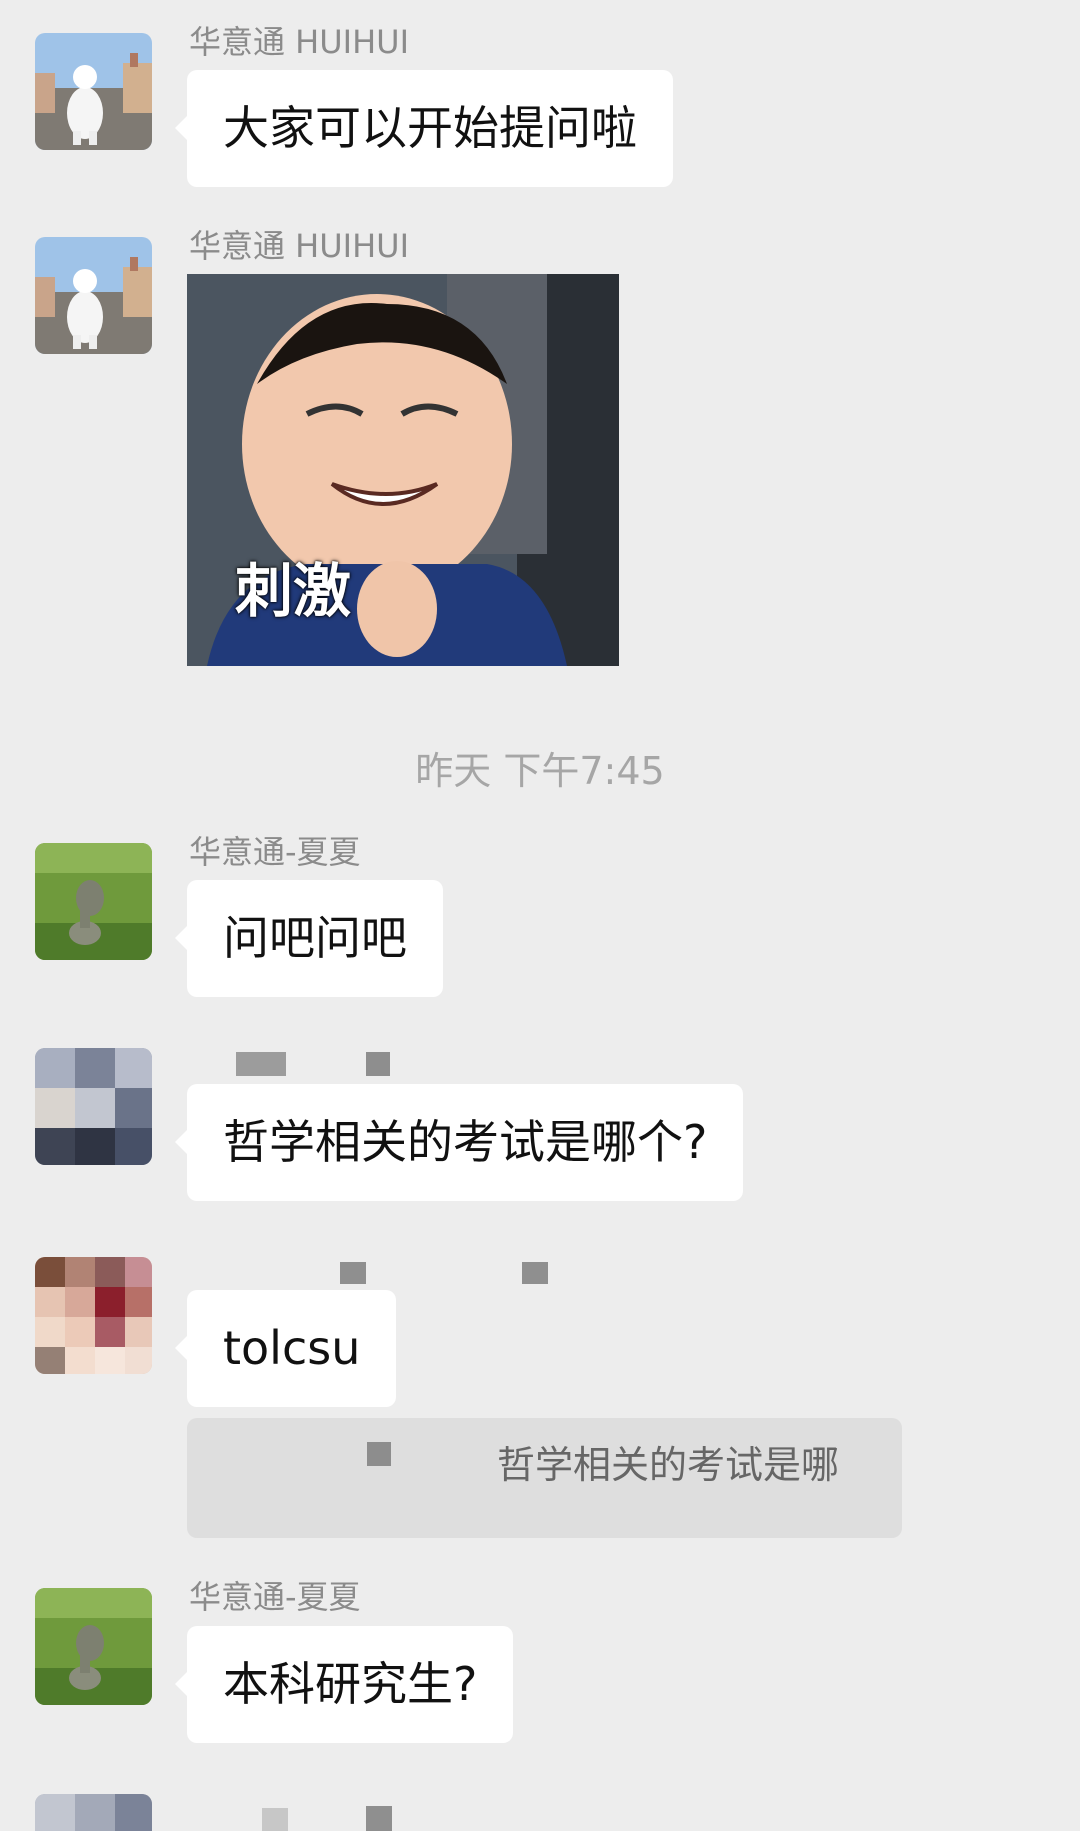 The width and height of the screenshot is (1080, 1831). Describe the element at coordinates (379, 1454) in the screenshot. I see `redacted-quote-author` at that location.